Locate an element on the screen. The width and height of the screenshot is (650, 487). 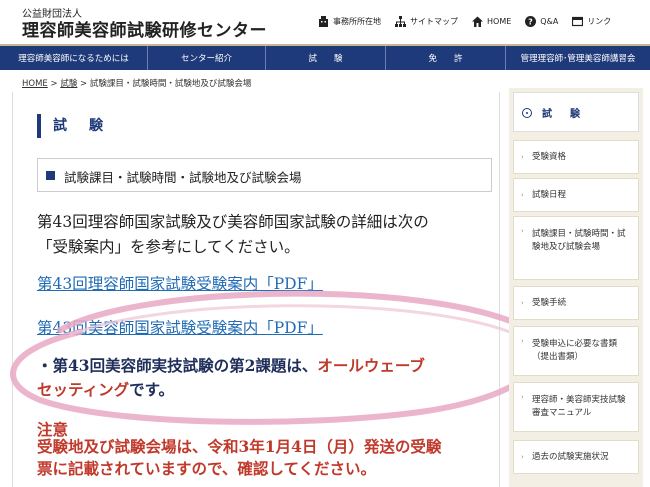
sidebar-item-label: 受験申込に必要な書類（提出書類） is located at coordinates (575, 350).